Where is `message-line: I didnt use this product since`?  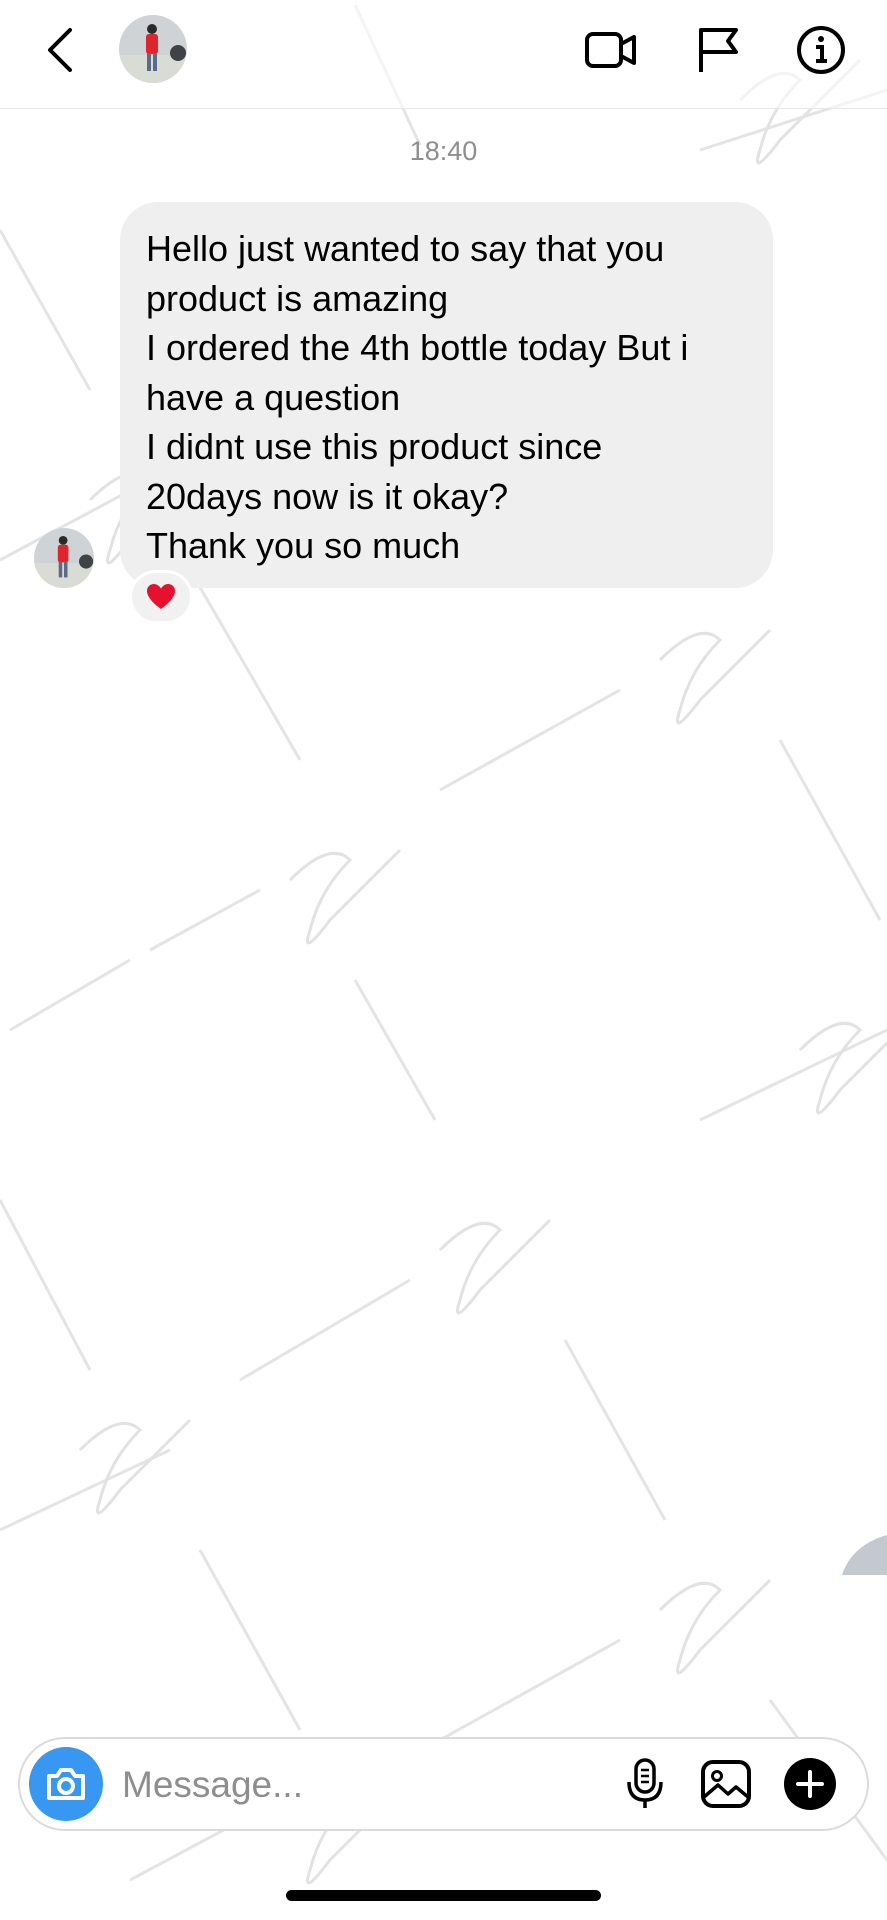
message-line: I didnt use this product since is located at coordinates (374, 446).